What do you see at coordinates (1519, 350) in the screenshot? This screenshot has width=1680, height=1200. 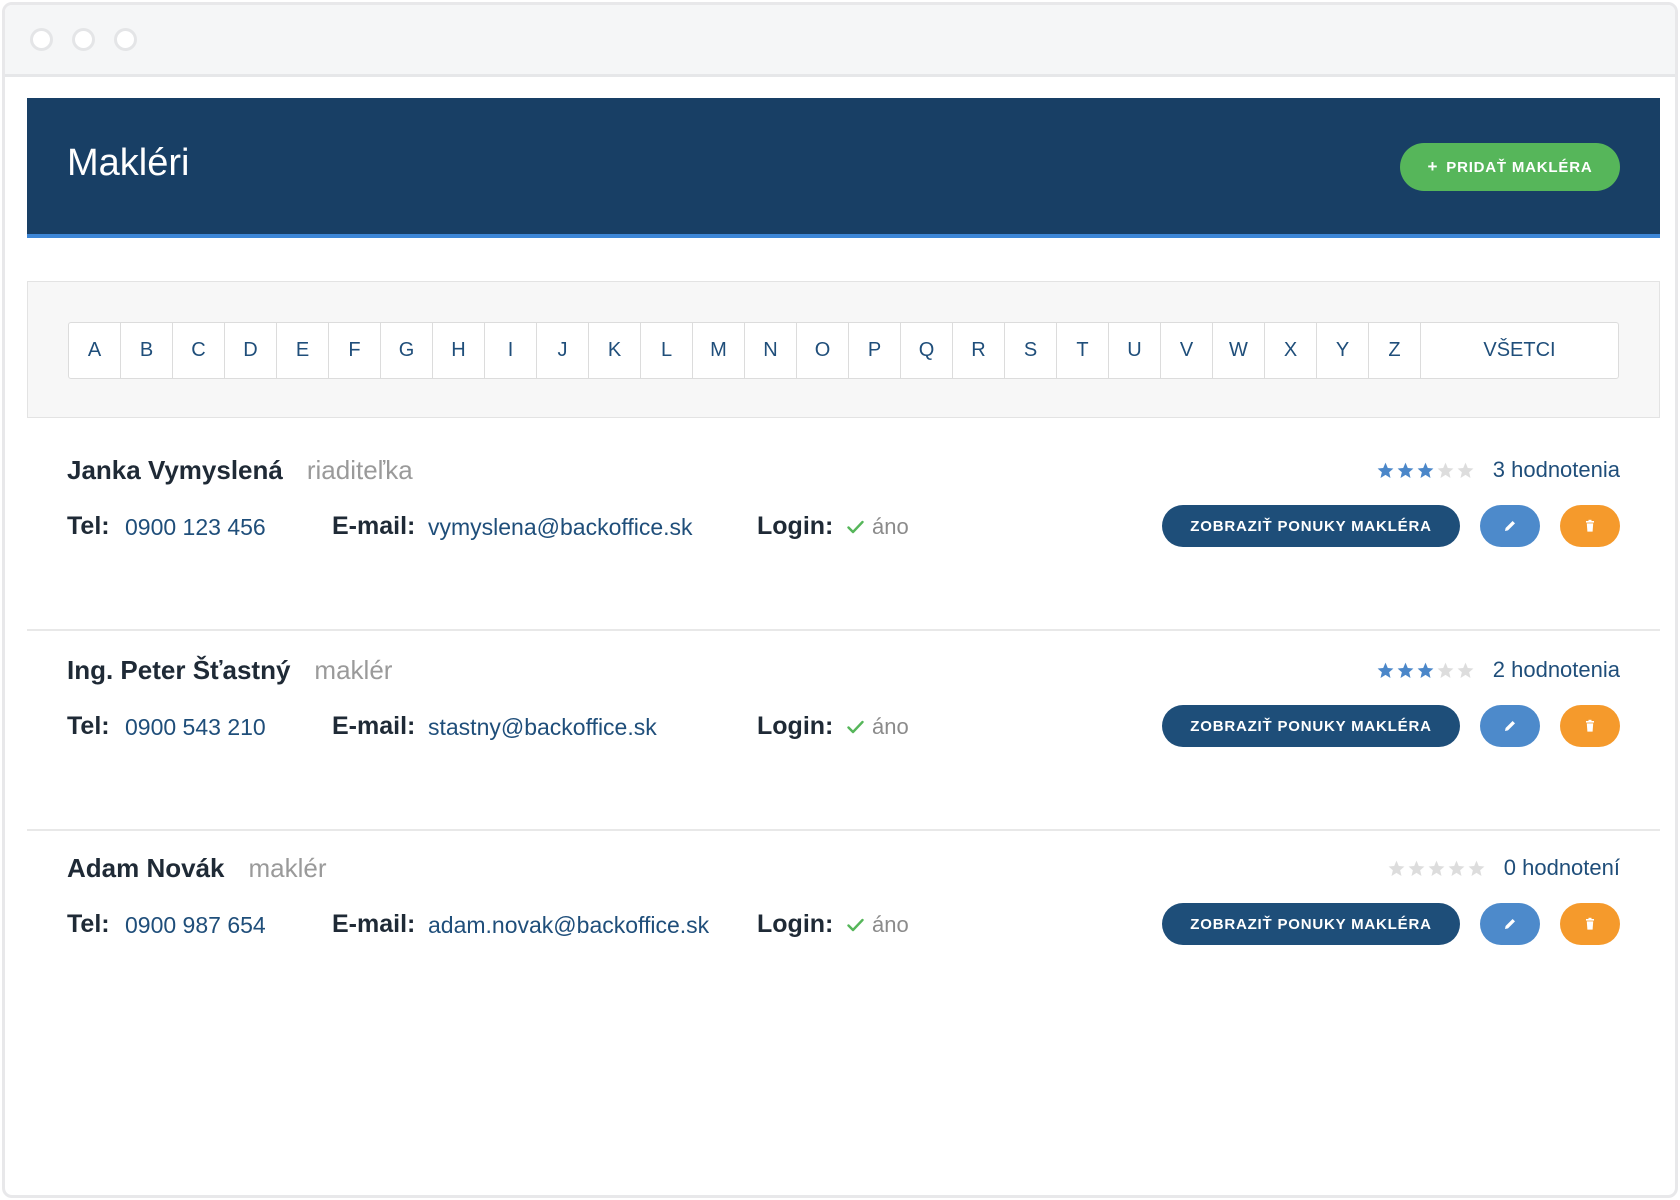 I see `letter-filter-all: VŠETCI` at bounding box center [1519, 350].